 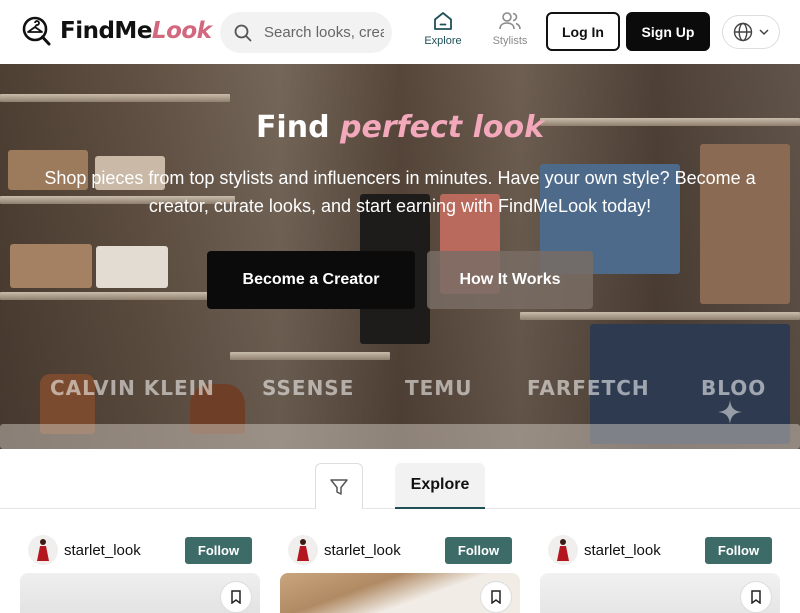 What do you see at coordinates (668, 31) in the screenshot?
I see `signup-button: Sign Up` at bounding box center [668, 31].